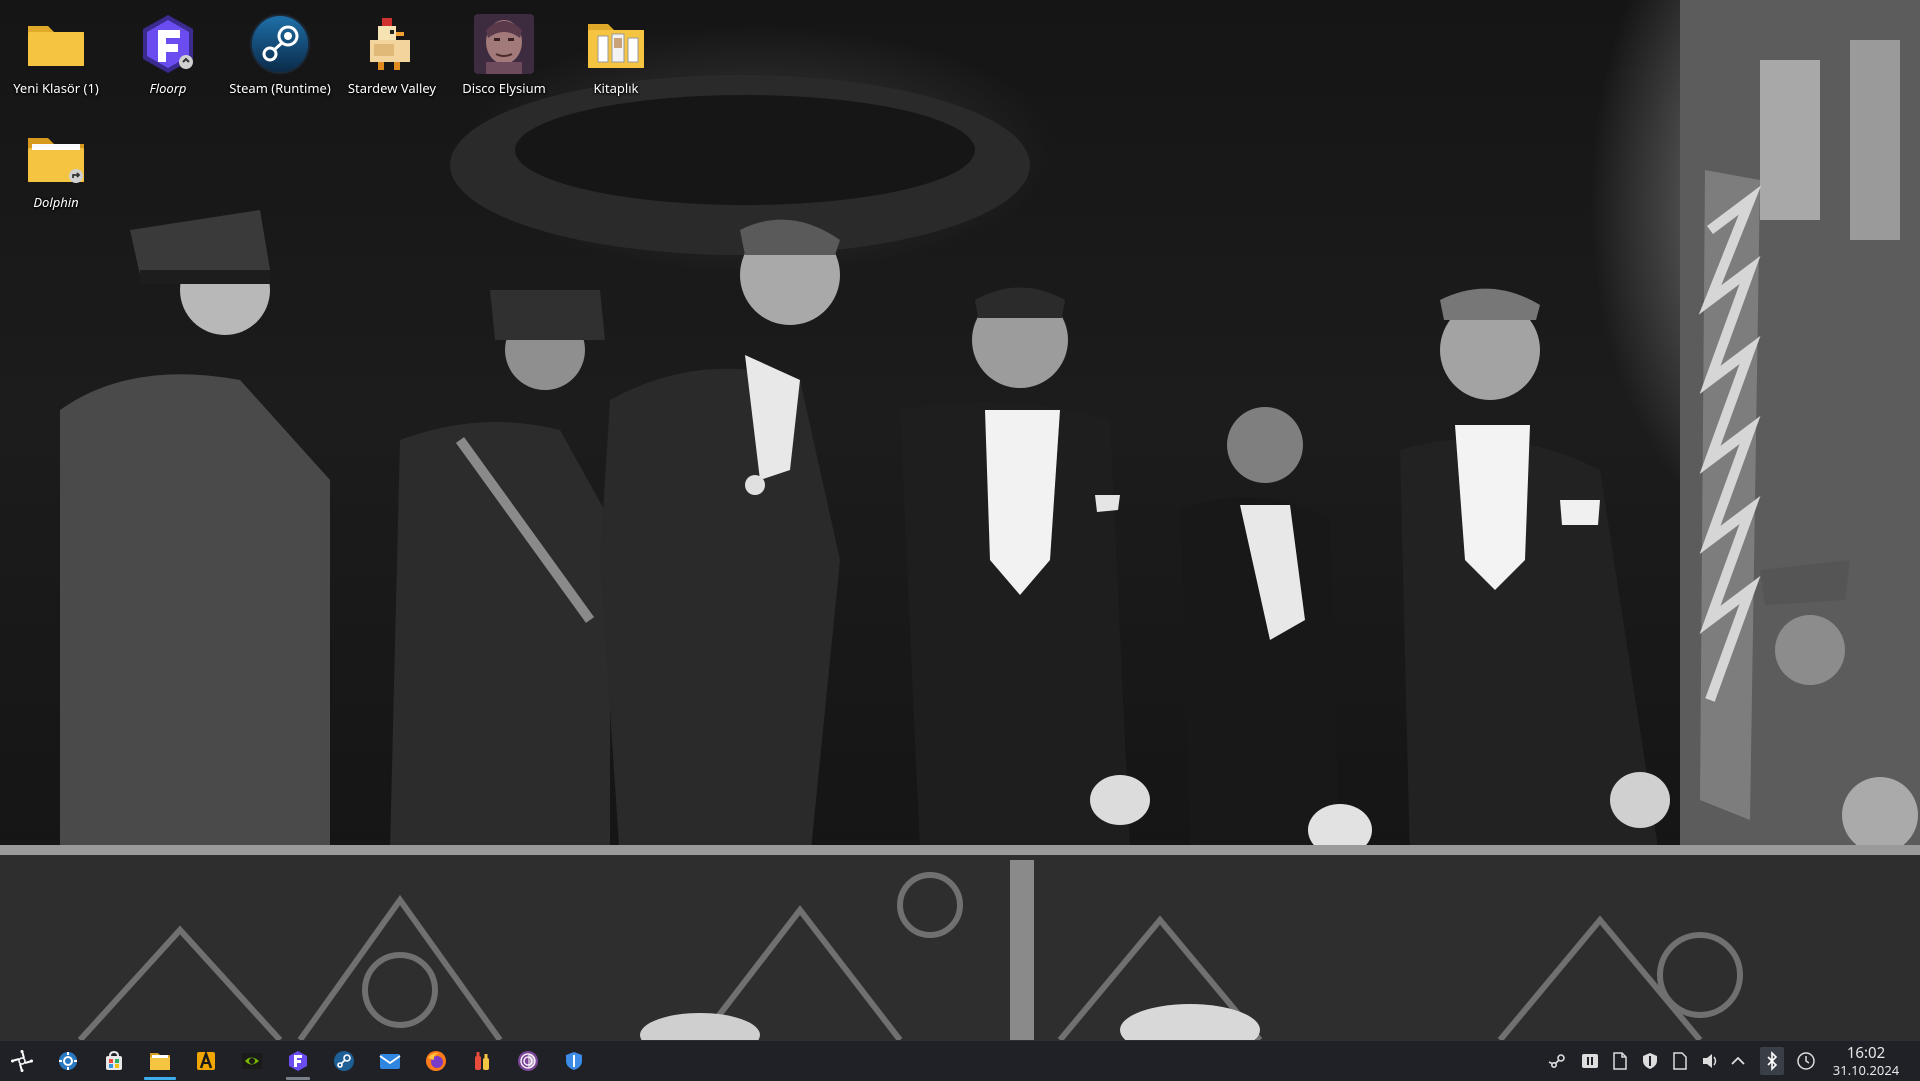 The image size is (1920, 1081). What do you see at coordinates (616, 88) in the screenshot?
I see `desktop-icon-label: Kitaplık` at bounding box center [616, 88].